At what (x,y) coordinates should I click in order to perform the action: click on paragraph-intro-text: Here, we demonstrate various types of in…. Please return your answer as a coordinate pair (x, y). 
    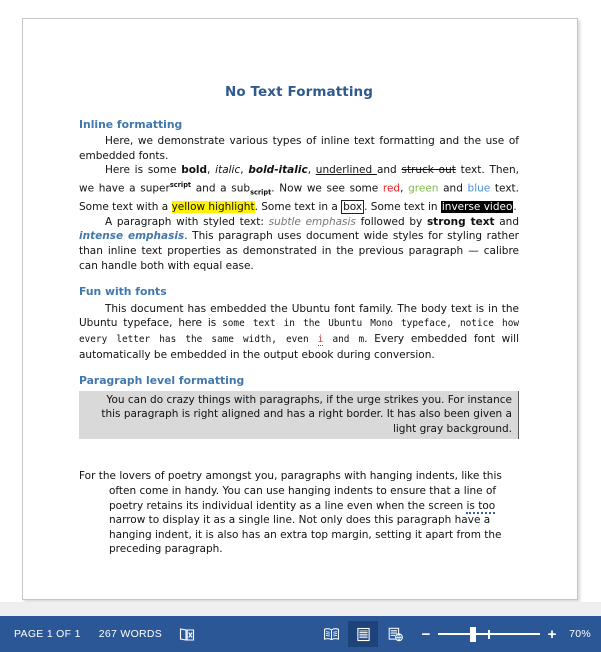
    Looking at the image, I should click on (299, 148).